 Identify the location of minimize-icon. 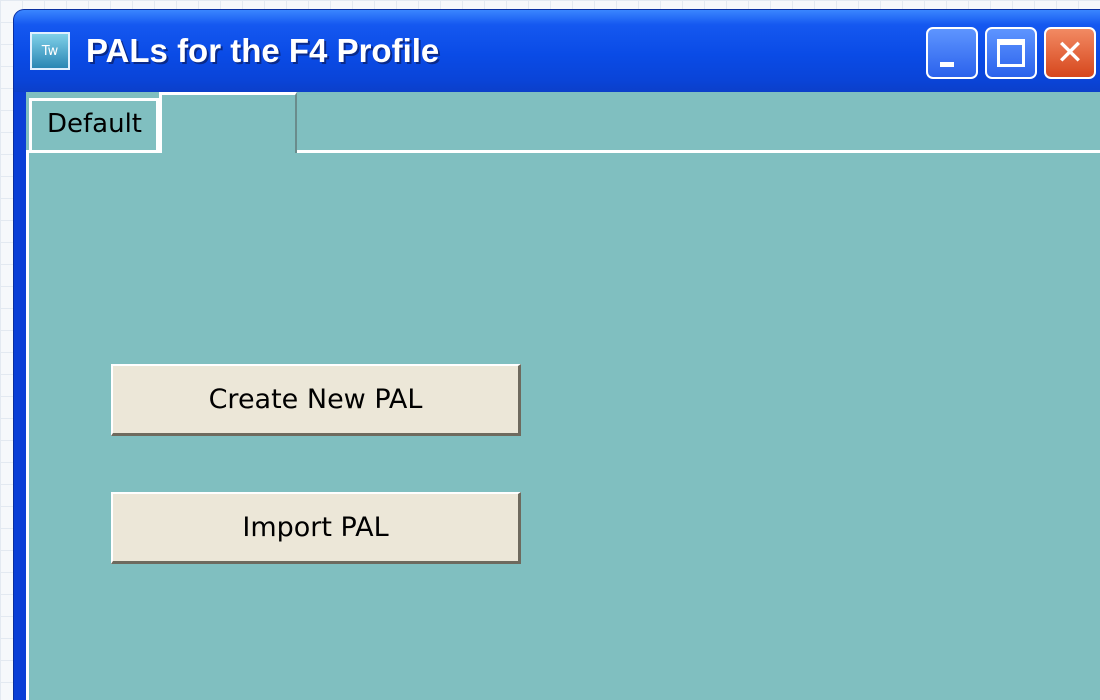
(947, 64).